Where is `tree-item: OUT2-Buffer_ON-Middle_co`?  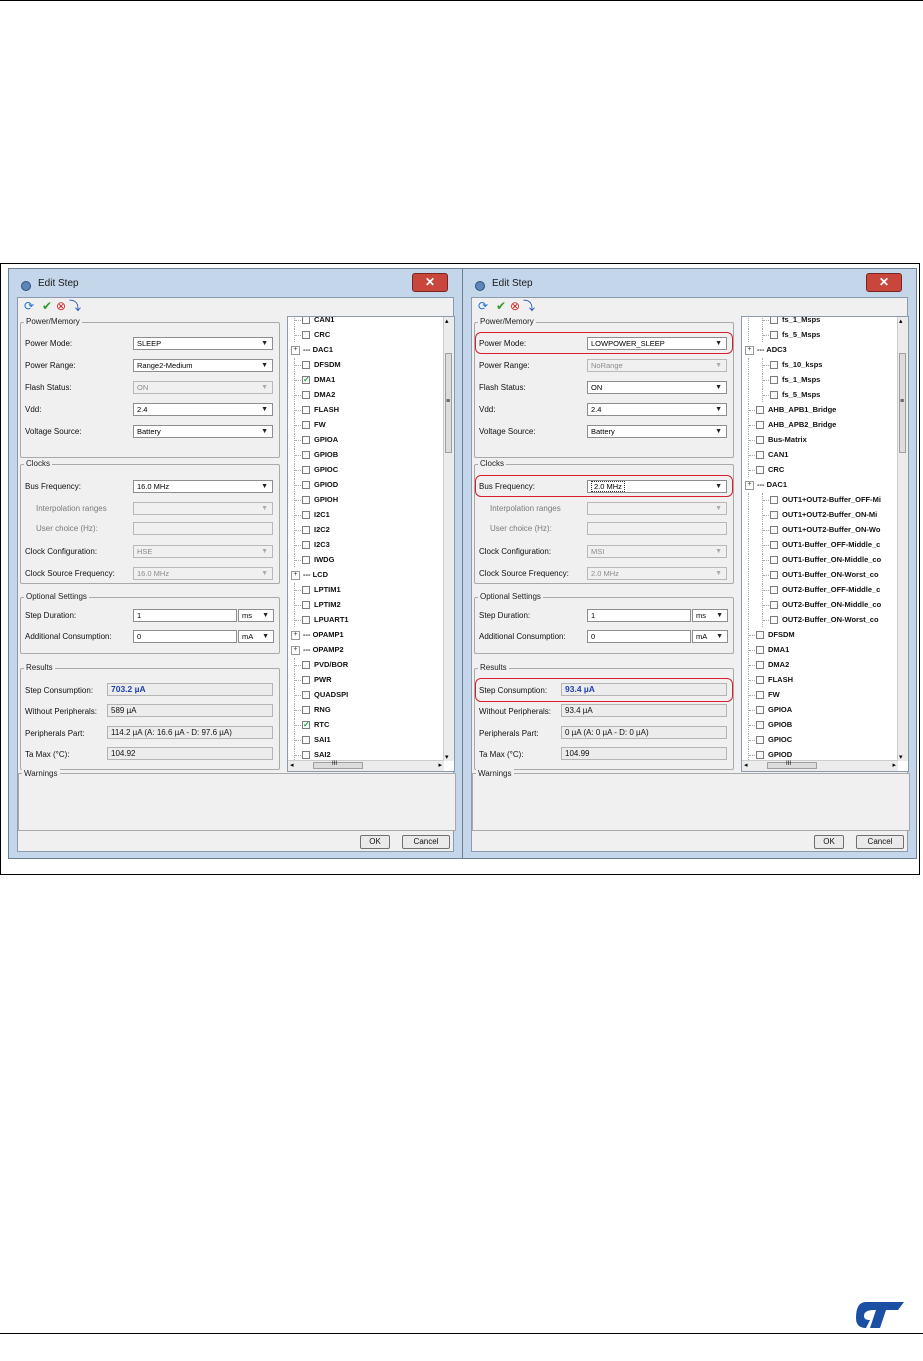 tree-item: OUT2-Buffer_ON-Middle_co is located at coordinates (817, 605).